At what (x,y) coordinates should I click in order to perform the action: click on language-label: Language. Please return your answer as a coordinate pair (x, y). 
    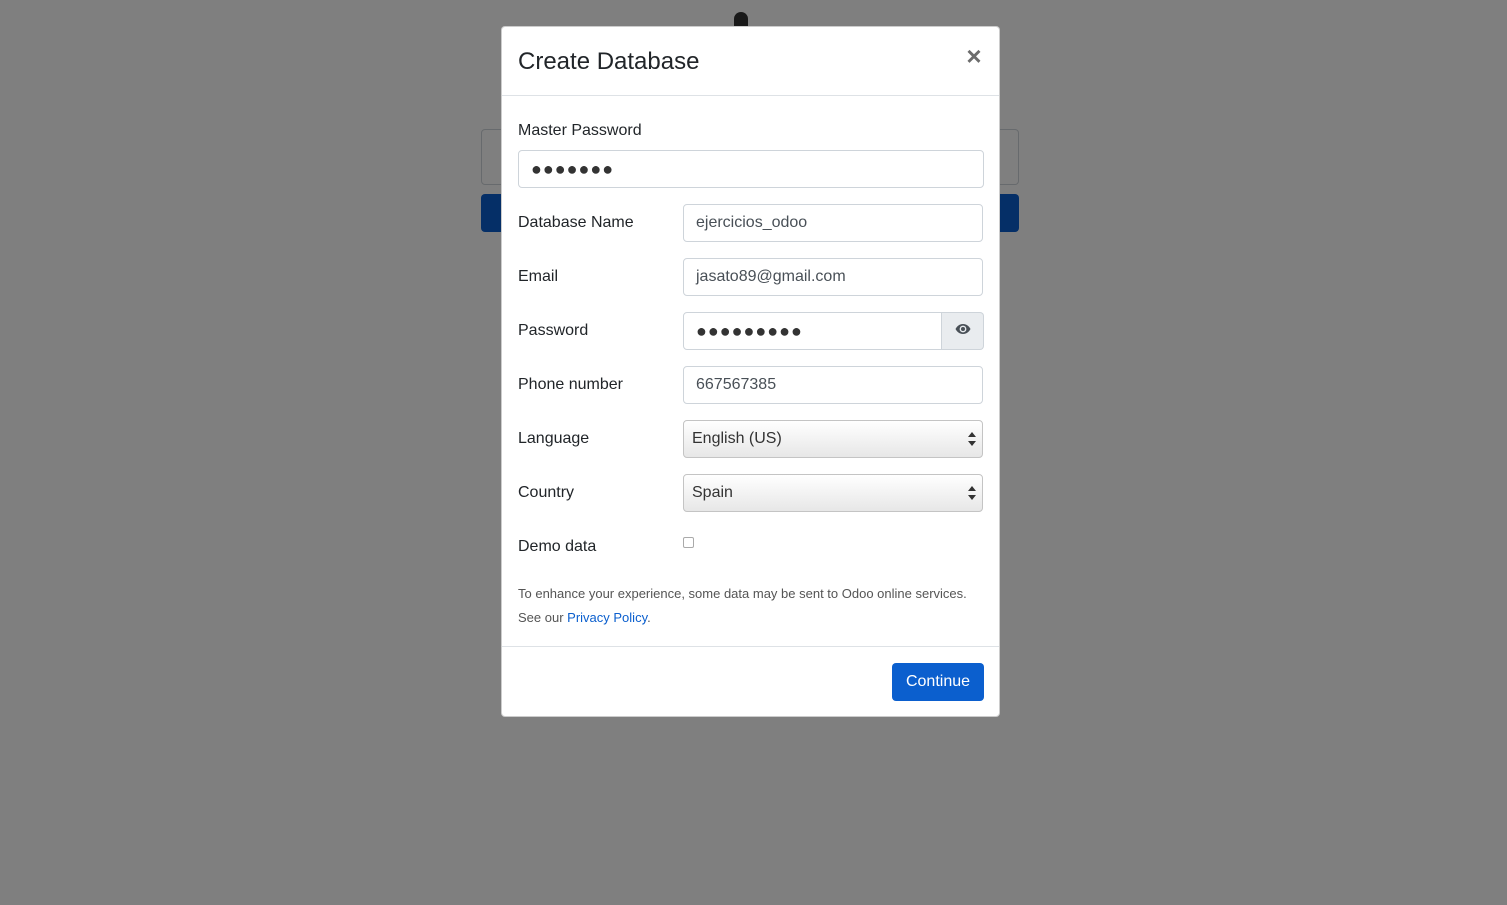
    Looking at the image, I should click on (554, 438).